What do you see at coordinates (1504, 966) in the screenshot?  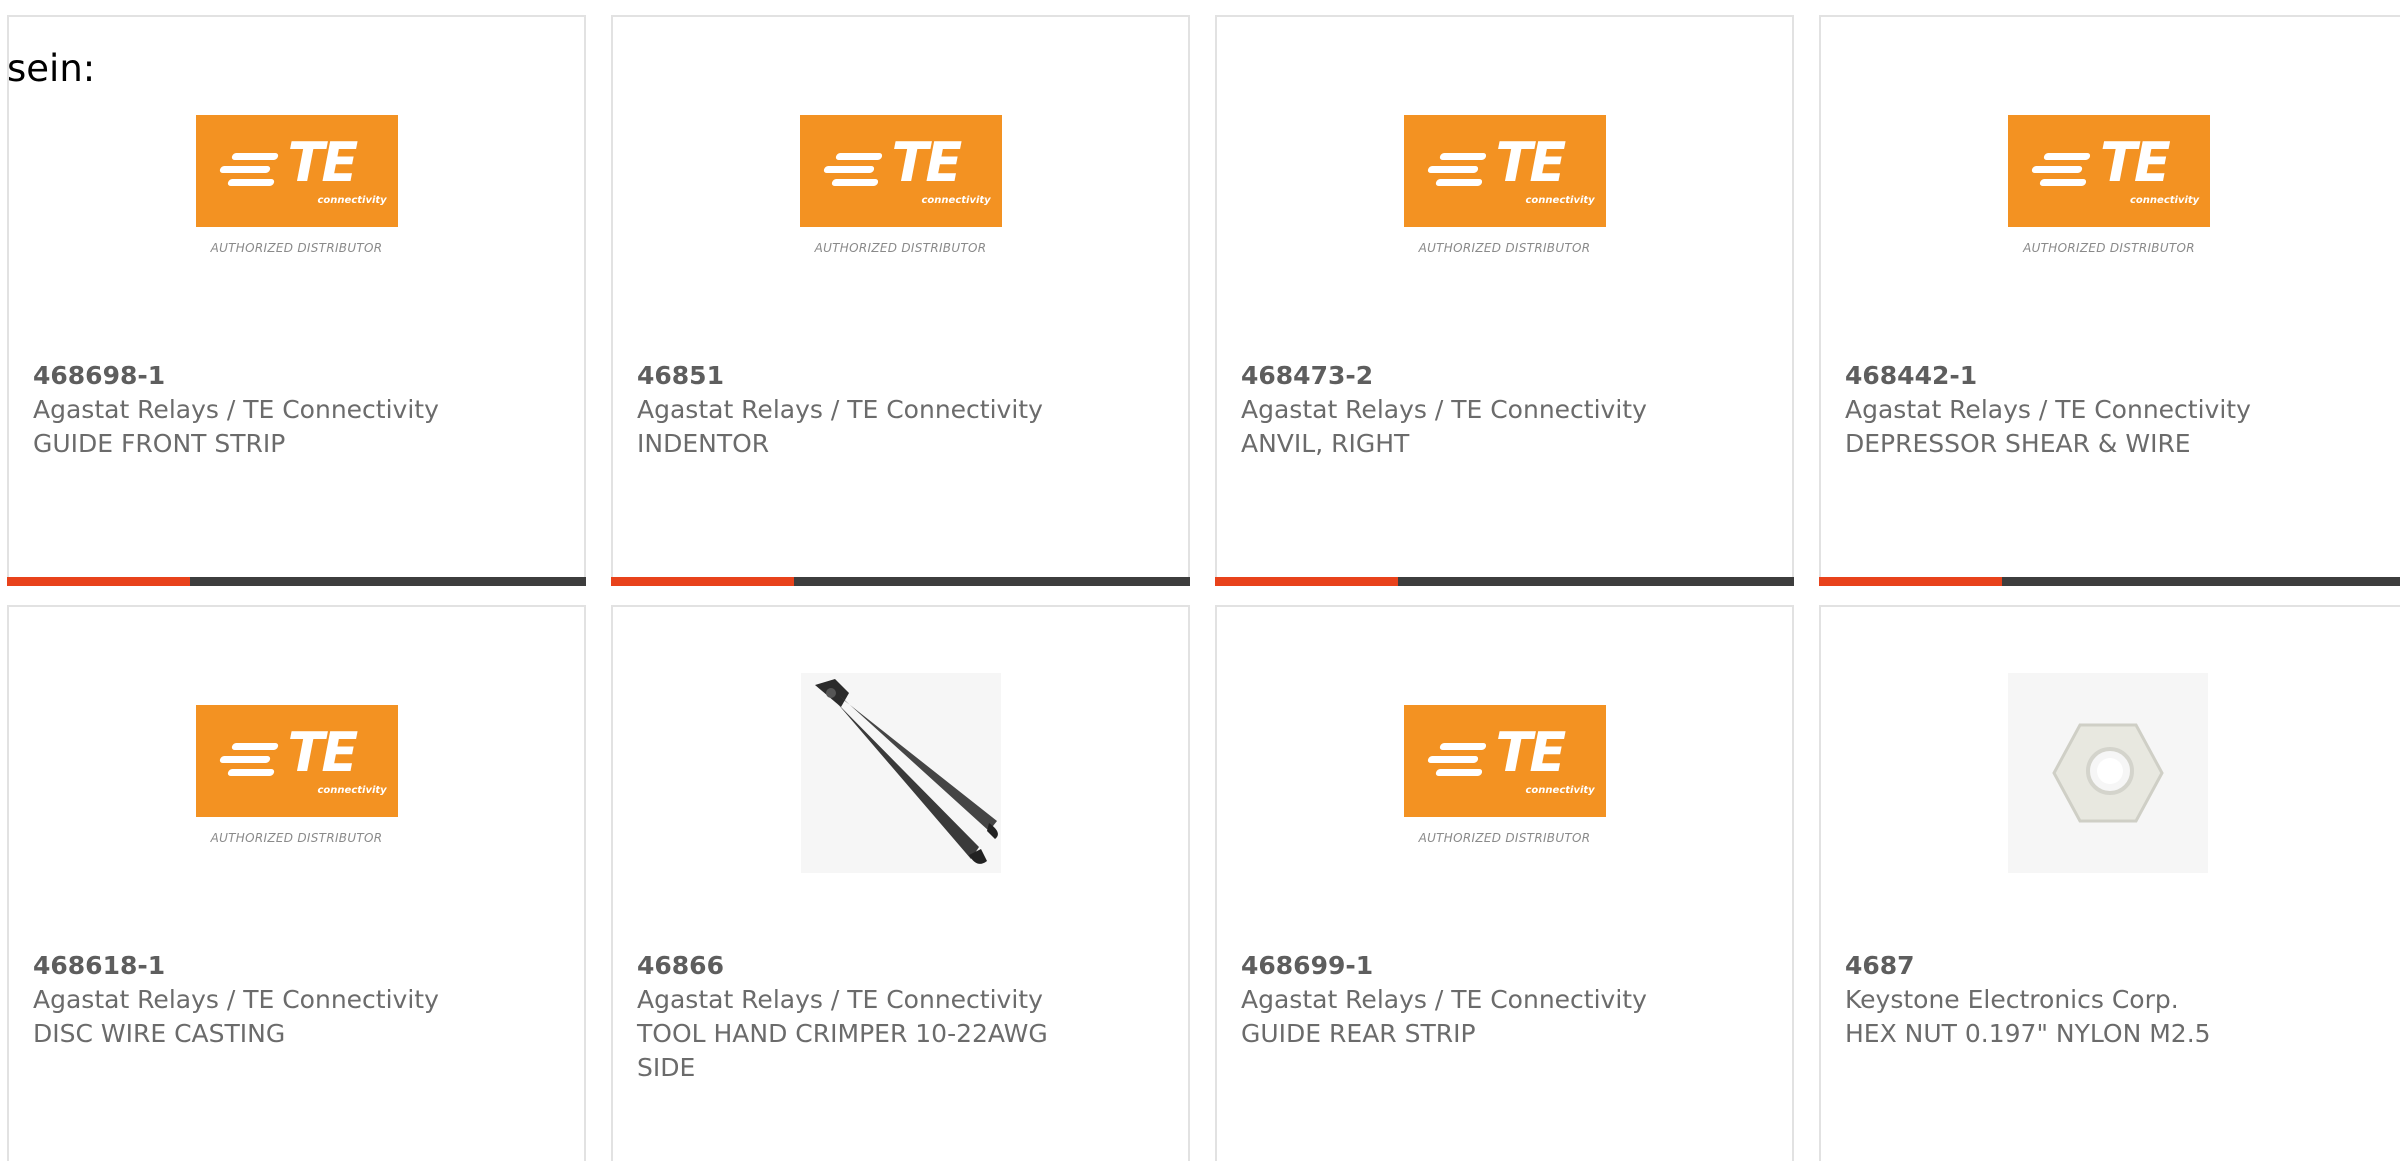 I see `part-number-link: 468699-1` at bounding box center [1504, 966].